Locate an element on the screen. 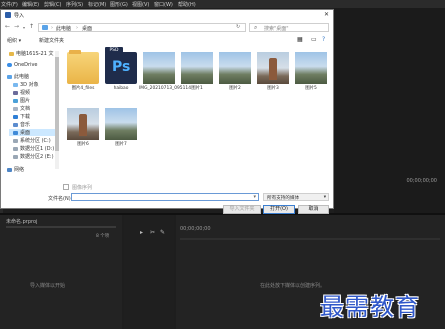  file-name: 图片7 is located at coordinates (121, 144).